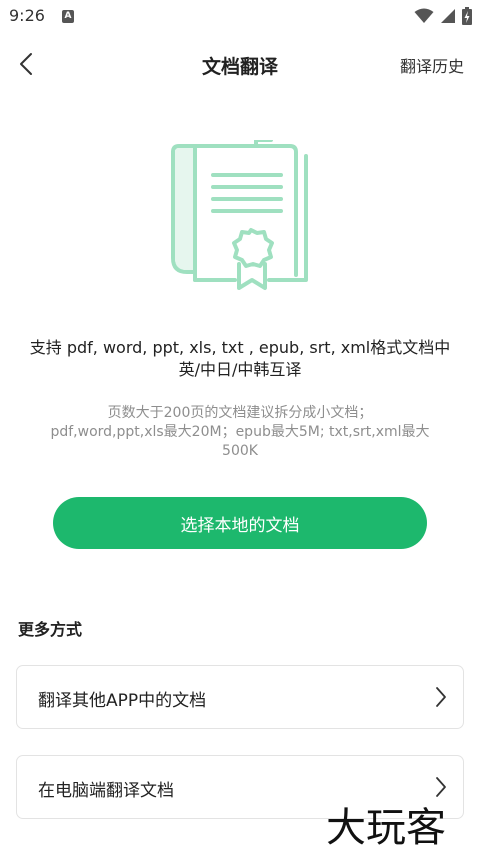 Image resolution: width=480 pixels, height=855 pixels. I want to click on wifi-icon, so click(424, 15).